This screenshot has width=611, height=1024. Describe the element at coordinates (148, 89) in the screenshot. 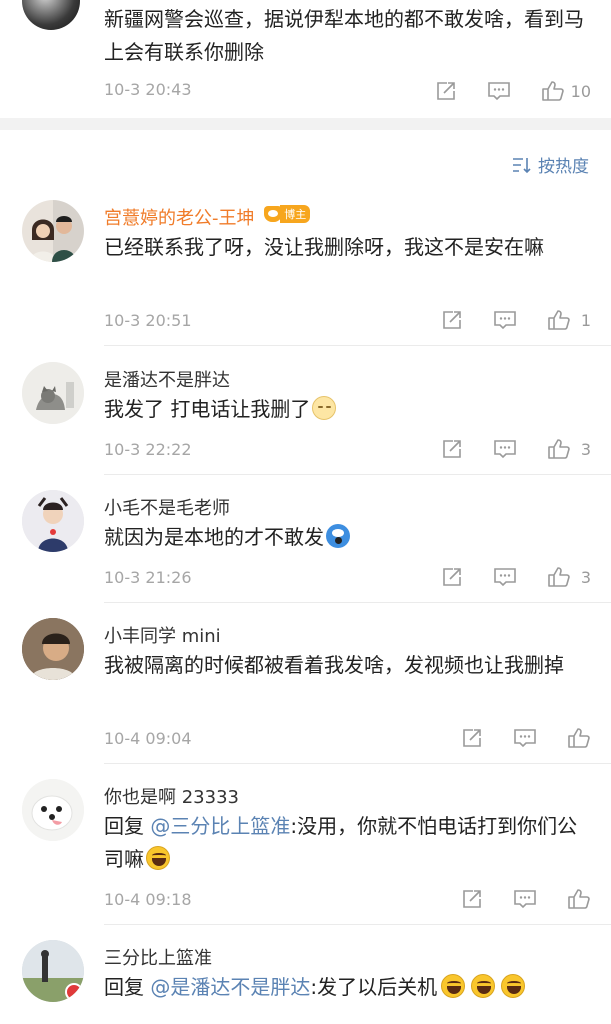

I see `comment-time: 10-3 20:43` at that location.